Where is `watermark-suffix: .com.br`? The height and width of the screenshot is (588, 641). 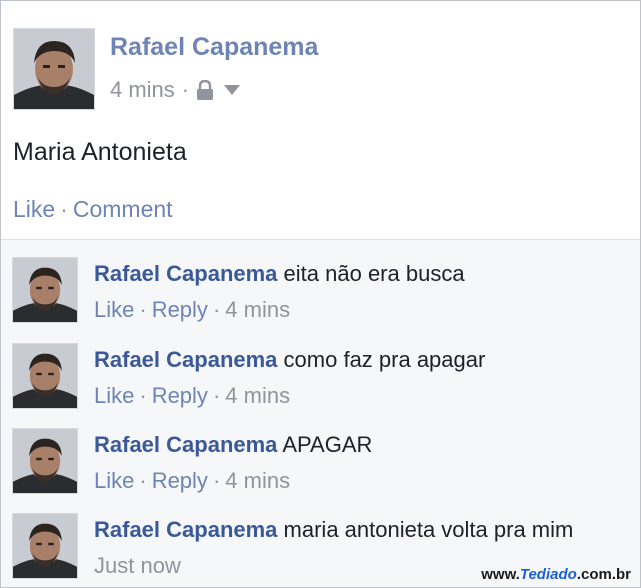 watermark-suffix: .com.br is located at coordinates (603, 574).